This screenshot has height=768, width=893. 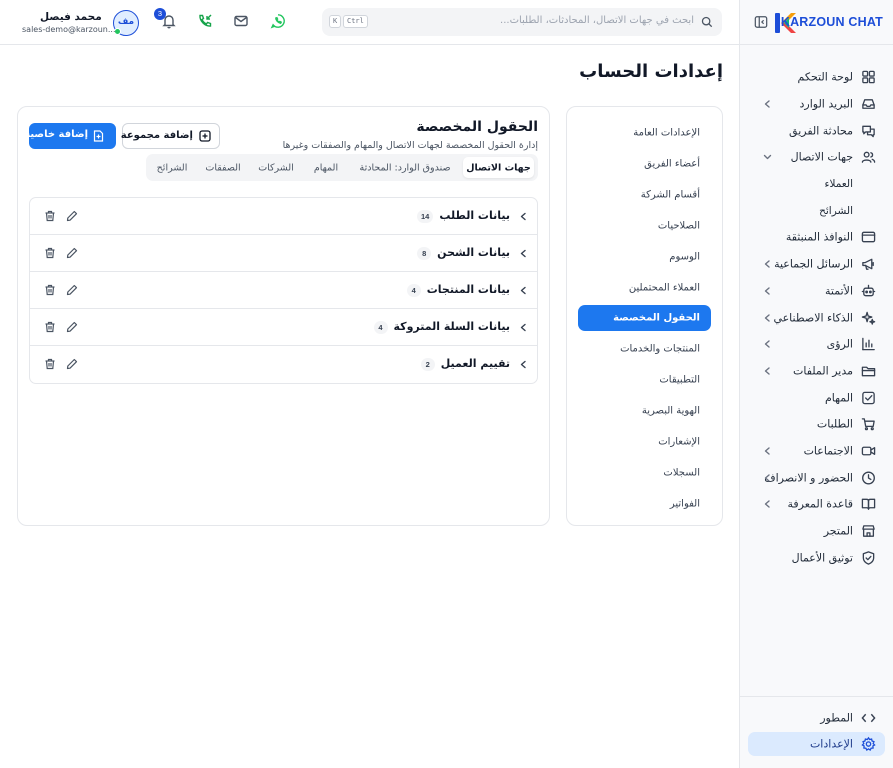 What do you see at coordinates (644, 226) in the screenshot?
I see `settings-nav-item: الصلاحيات` at bounding box center [644, 226].